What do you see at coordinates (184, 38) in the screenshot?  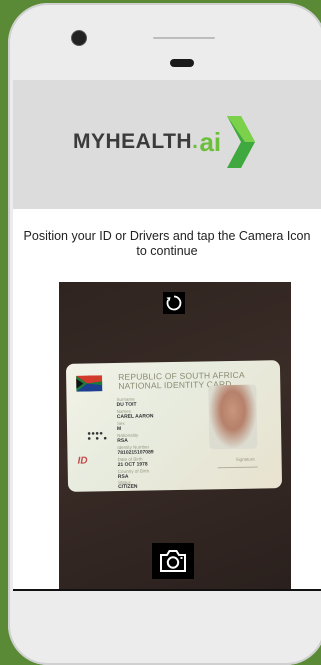 I see `speaker-grille` at bounding box center [184, 38].